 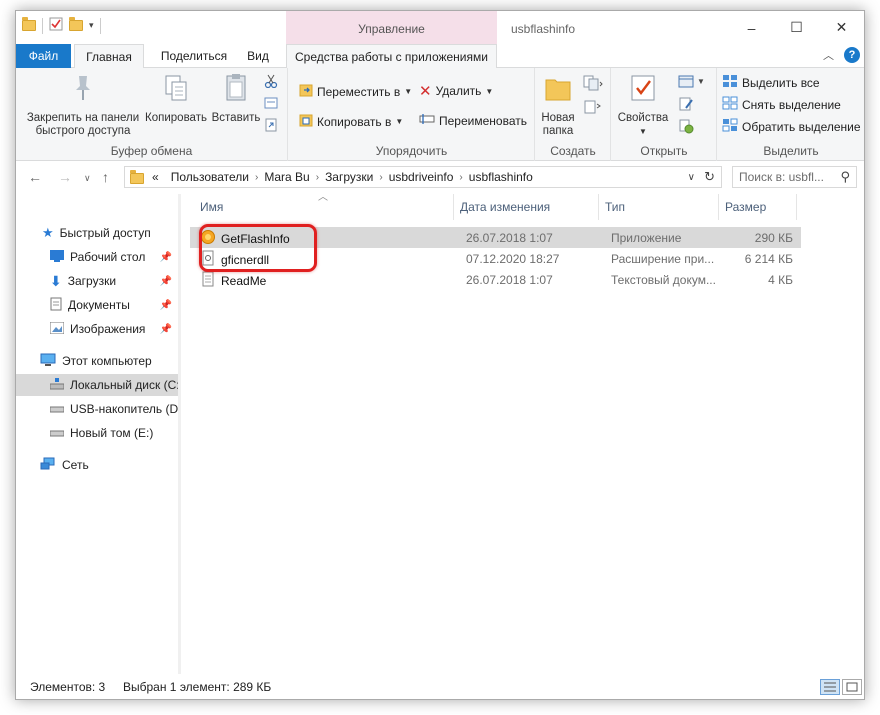 I want to click on properties-button: Свойства ▼, so click(x=643, y=105).